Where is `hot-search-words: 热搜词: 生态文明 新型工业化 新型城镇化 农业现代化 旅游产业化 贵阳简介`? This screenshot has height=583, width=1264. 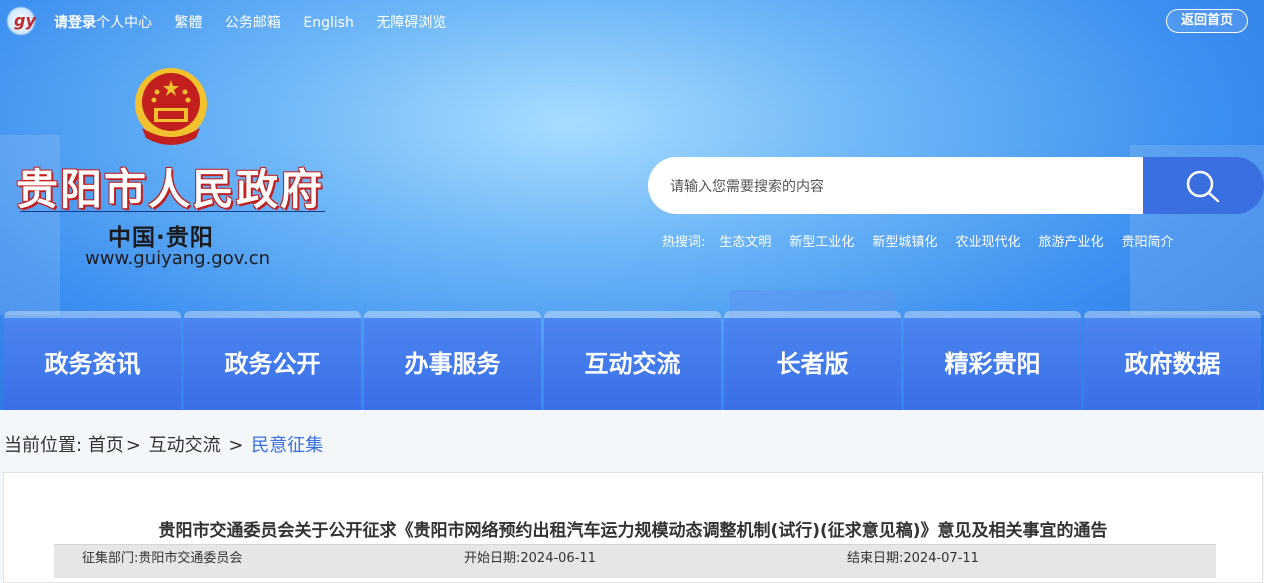 hot-search-words: 热搜词: 生态文明 新型工业化 新型城镇化 农业现代化 旅游产业化 贵阳简介 is located at coordinates (926, 240).